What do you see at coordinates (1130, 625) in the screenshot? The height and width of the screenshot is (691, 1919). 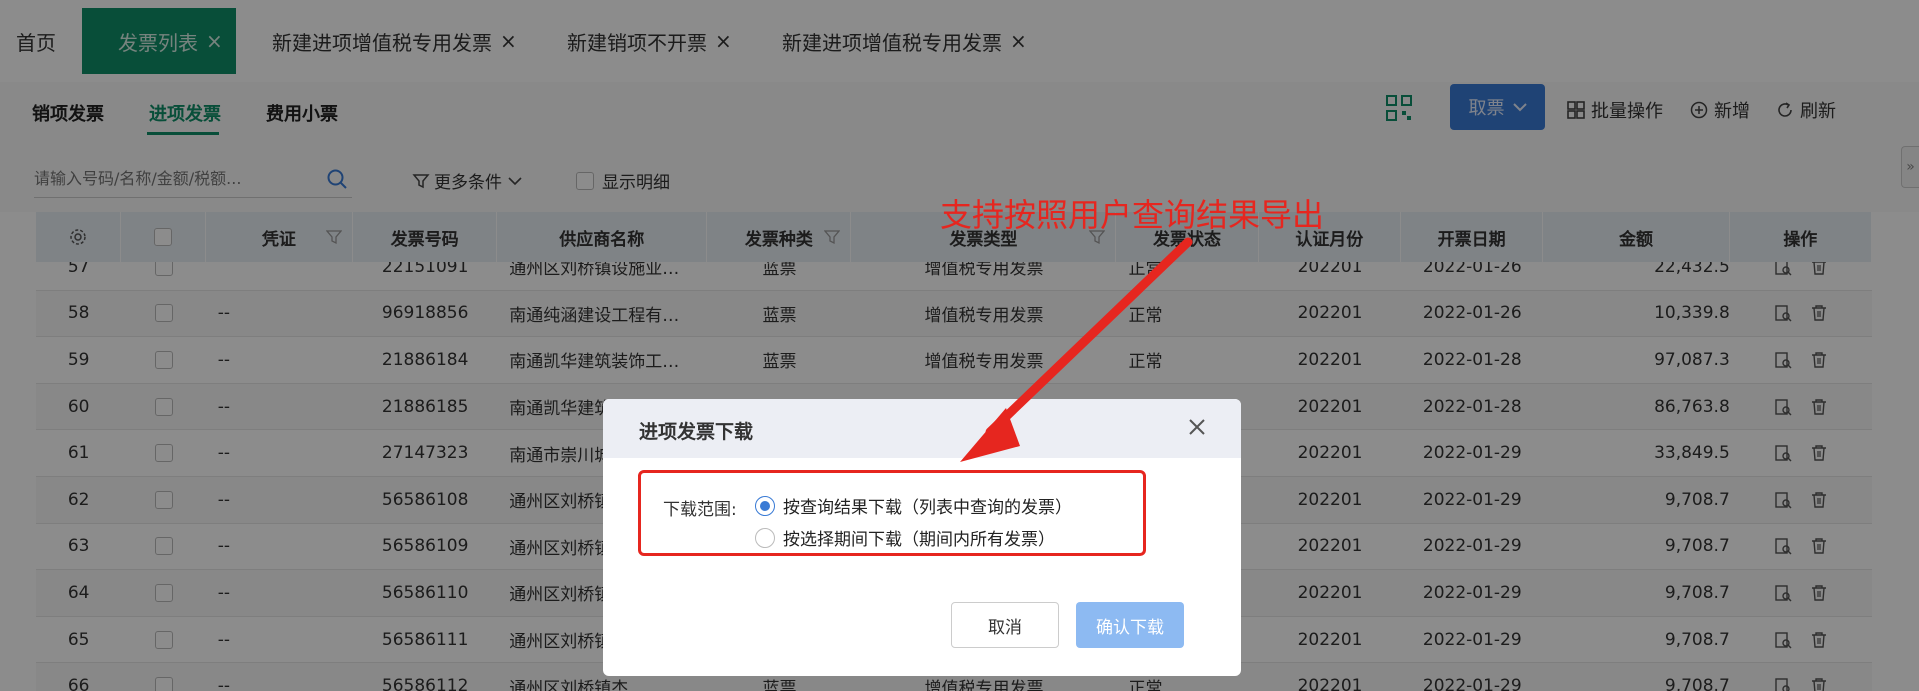 I see `confirm-download-button: 确认下载` at bounding box center [1130, 625].